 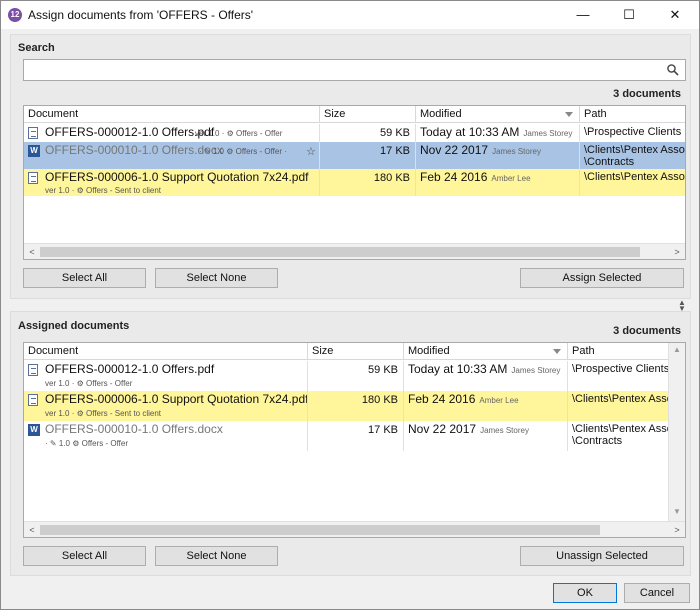 I want to click on favorite-star-icon: ☆, so click(x=311, y=151).